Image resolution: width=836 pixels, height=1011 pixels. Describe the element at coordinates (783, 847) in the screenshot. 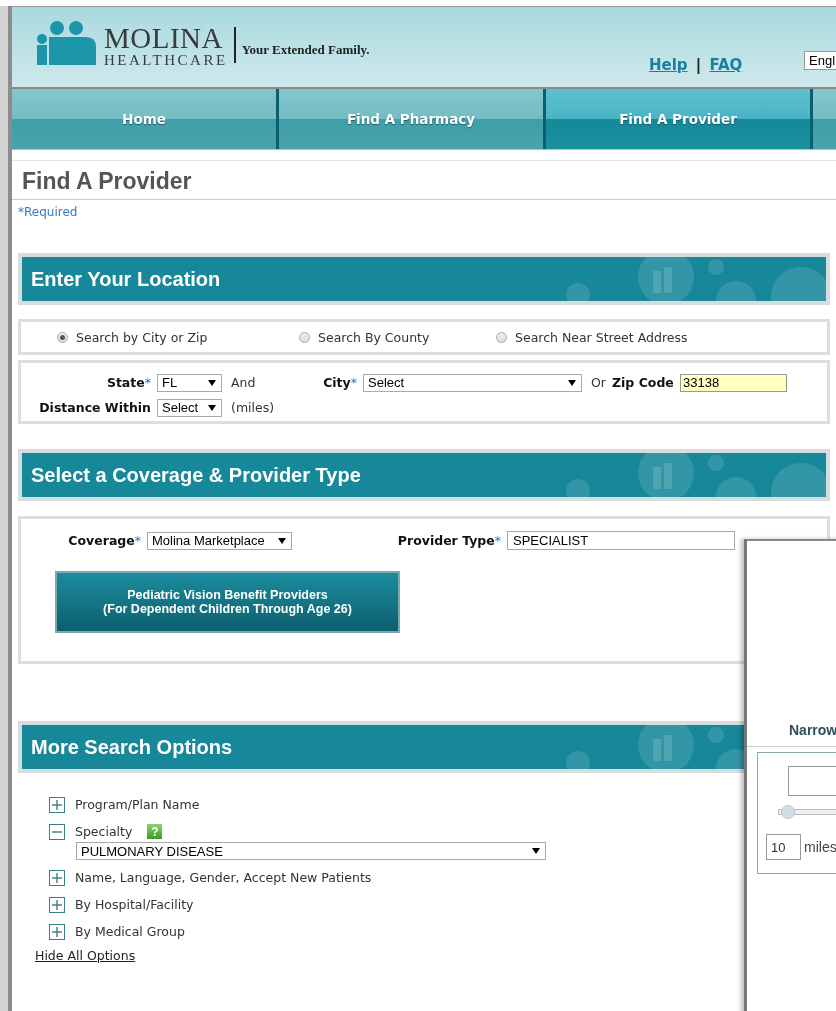

I see `miles-field: 10` at that location.